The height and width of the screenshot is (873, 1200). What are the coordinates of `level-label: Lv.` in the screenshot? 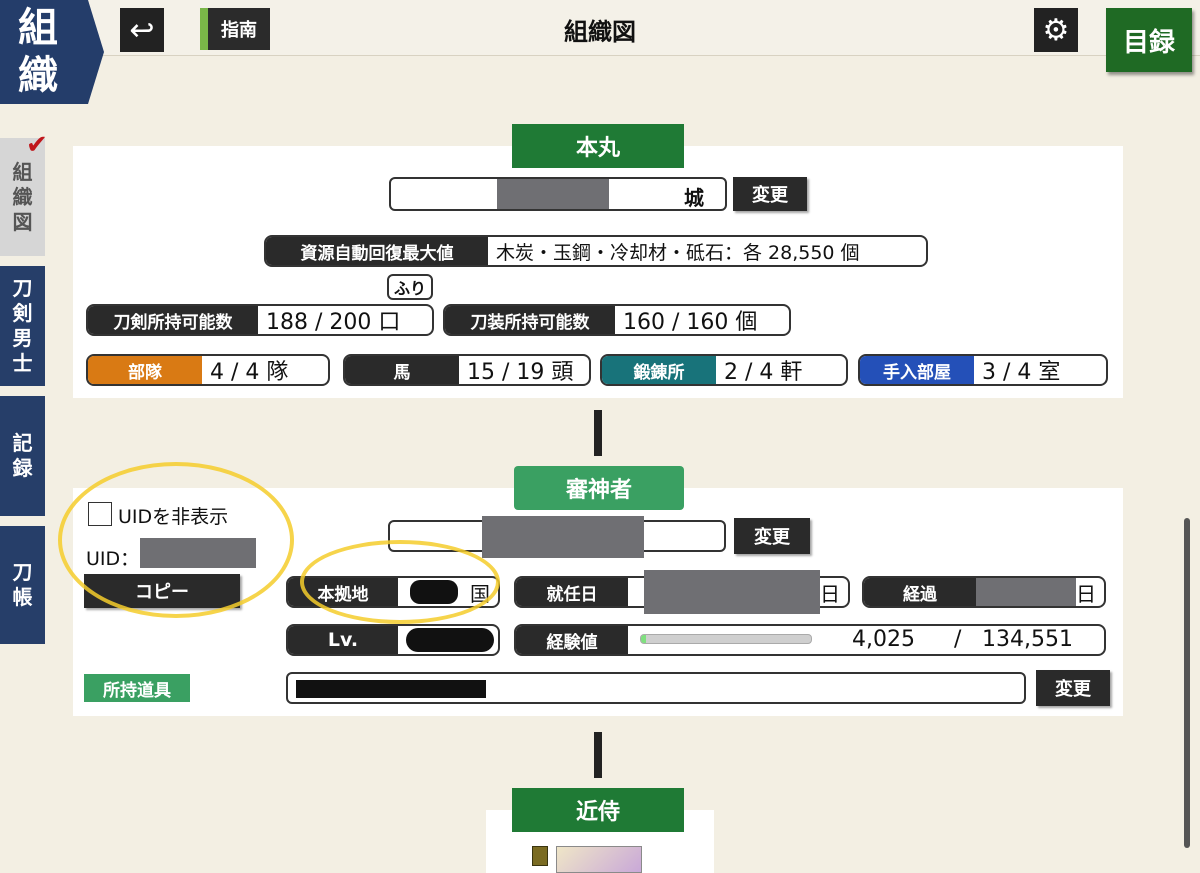 It's located at (343, 640).